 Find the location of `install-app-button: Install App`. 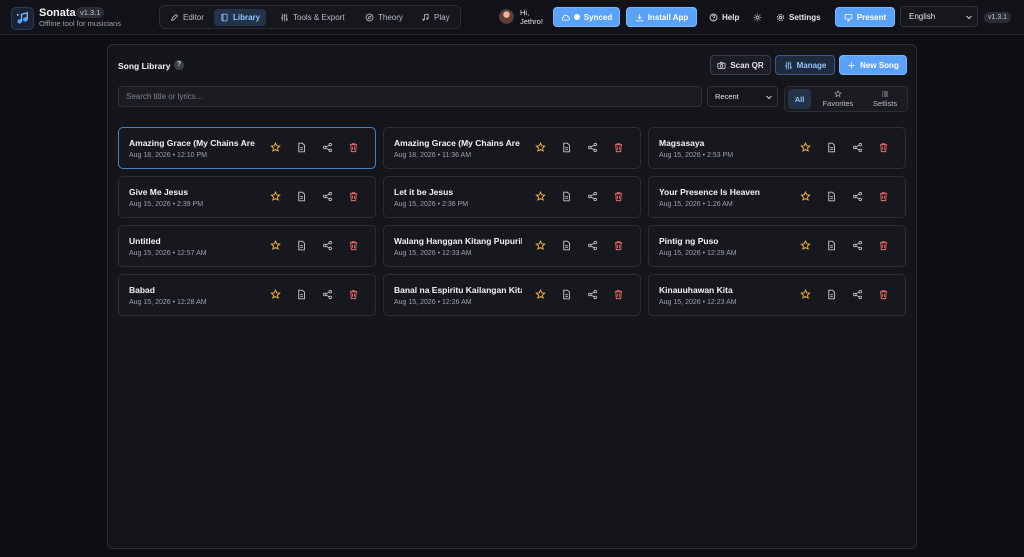

install-app-button: Install App is located at coordinates (661, 17).